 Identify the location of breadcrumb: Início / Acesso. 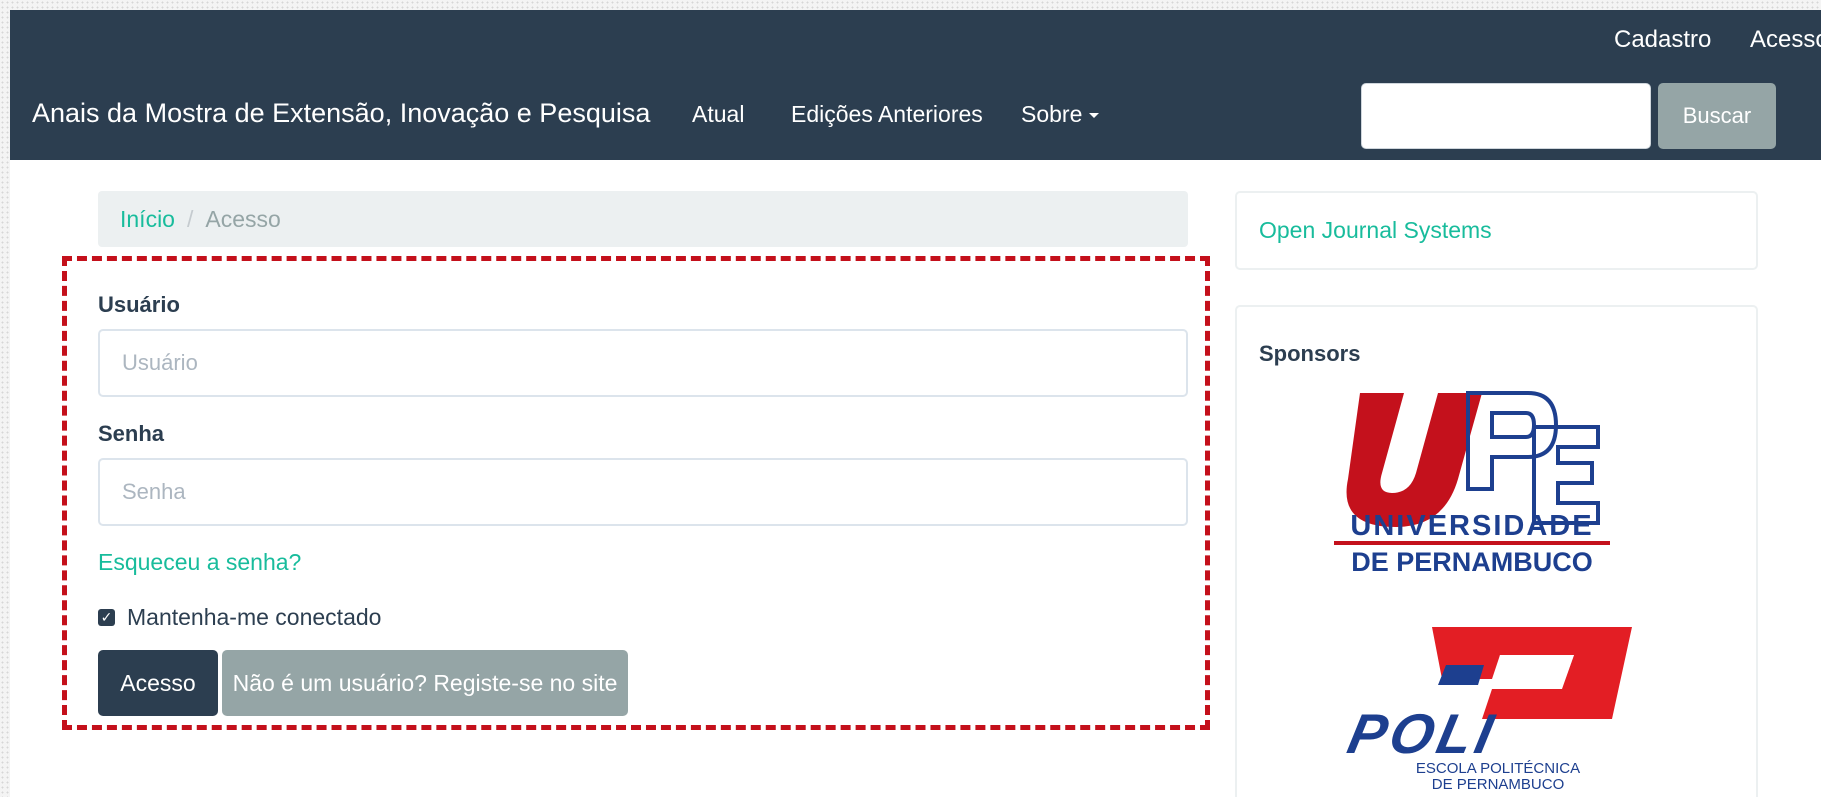
(643, 219).